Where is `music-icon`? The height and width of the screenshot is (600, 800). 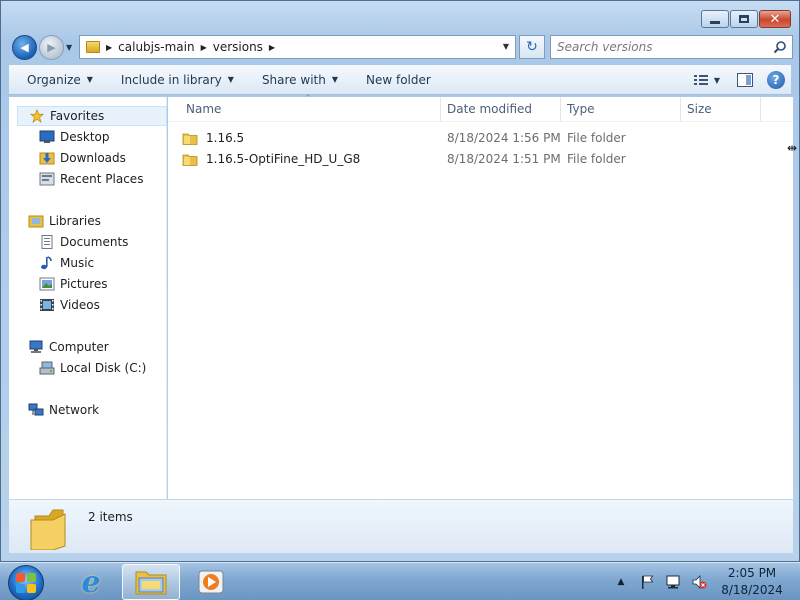 music-icon is located at coordinates (46, 263).